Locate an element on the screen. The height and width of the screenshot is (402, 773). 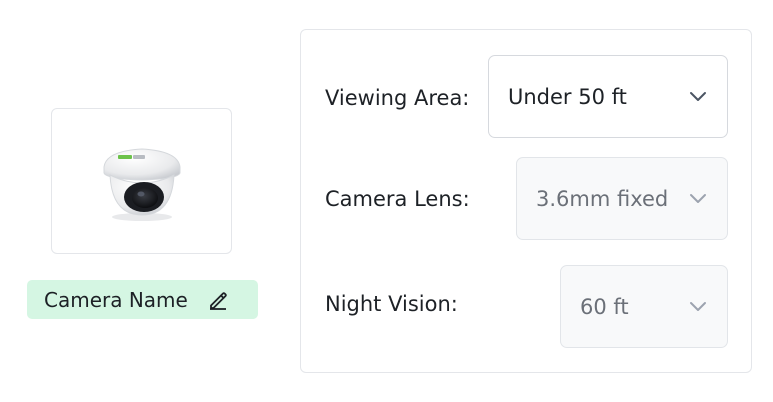
night-vision-label: Night Vision: is located at coordinates (391, 304).